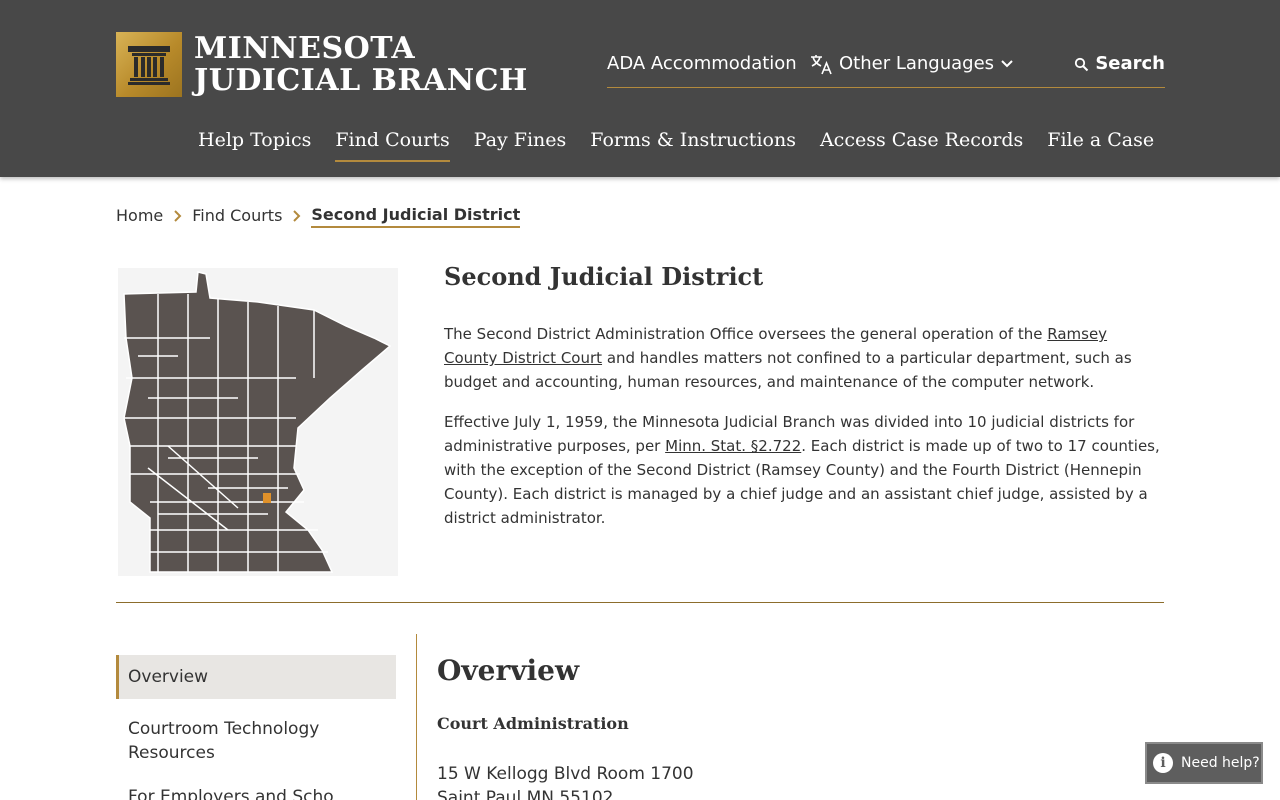 This screenshot has width=1280, height=800. Describe the element at coordinates (565, 774) in the screenshot. I see `address-line-1: 15 W Kellogg Blvd Room 1700` at that location.